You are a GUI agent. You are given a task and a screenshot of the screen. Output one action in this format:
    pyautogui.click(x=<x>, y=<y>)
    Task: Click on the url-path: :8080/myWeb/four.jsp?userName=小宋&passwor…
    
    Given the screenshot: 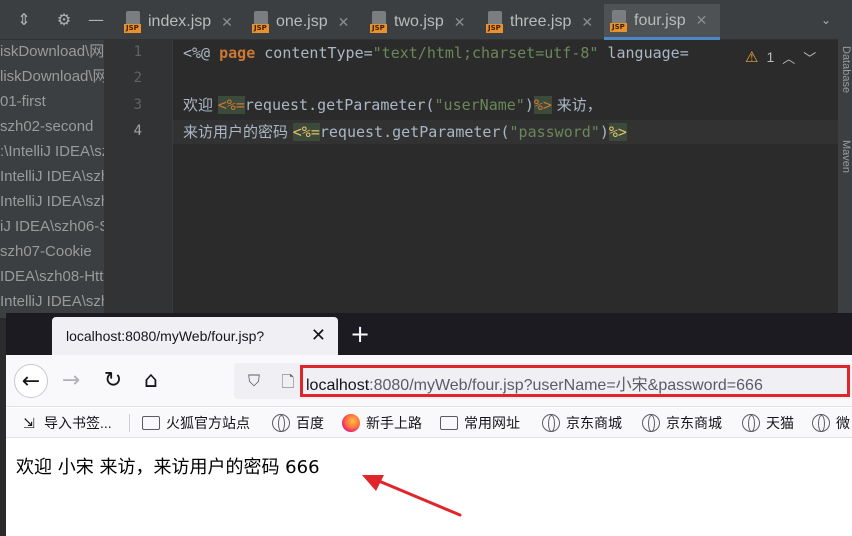 What is the action you would take?
    pyautogui.click(x=566, y=385)
    